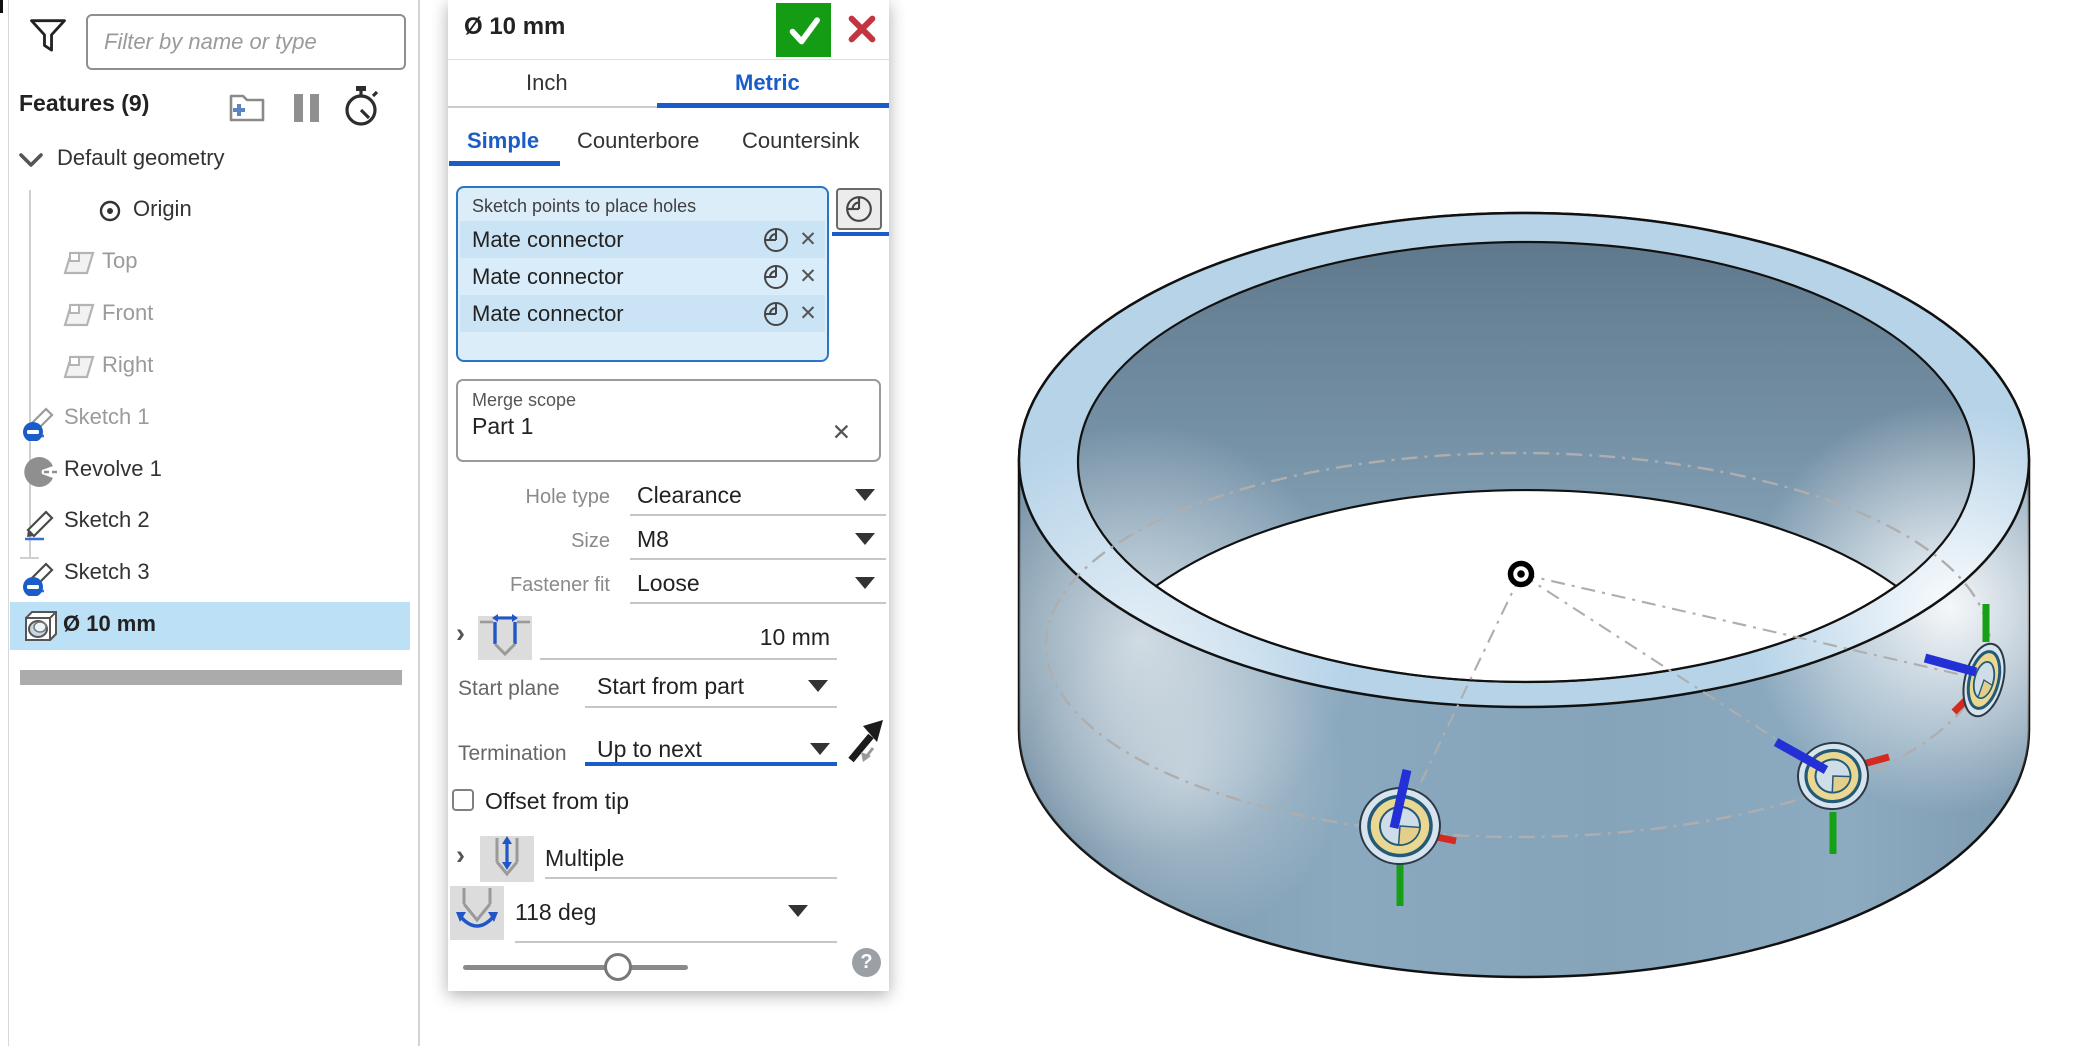 The width and height of the screenshot is (2086, 1046). Describe the element at coordinates (711, 764) in the screenshot. I see `field-underline-active` at that location.